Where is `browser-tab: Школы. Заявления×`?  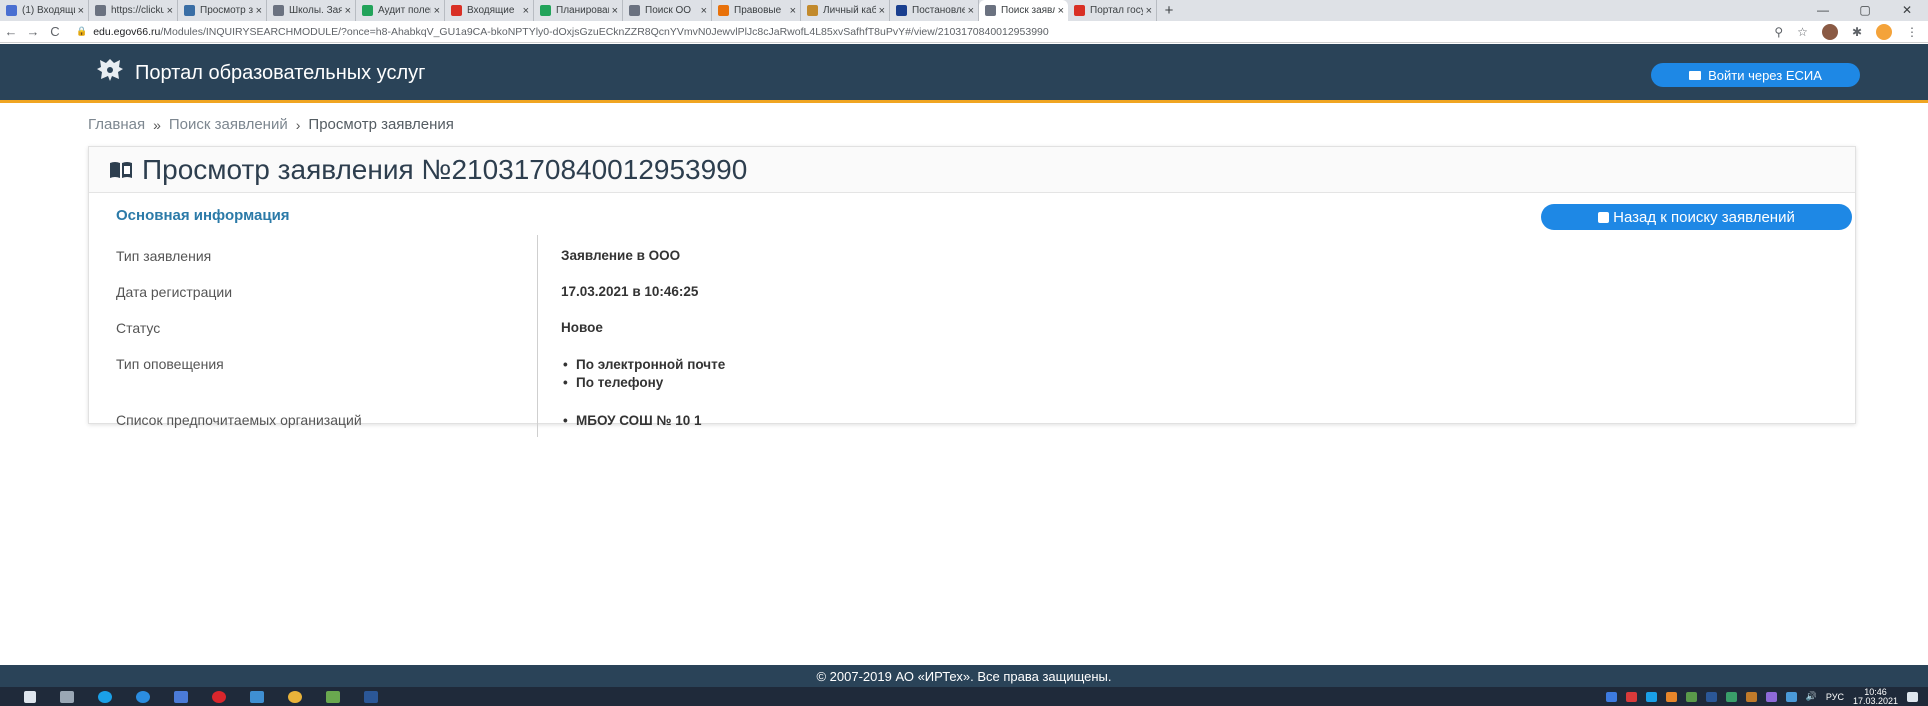 browser-tab: Школы. Заявления× is located at coordinates (311, 10).